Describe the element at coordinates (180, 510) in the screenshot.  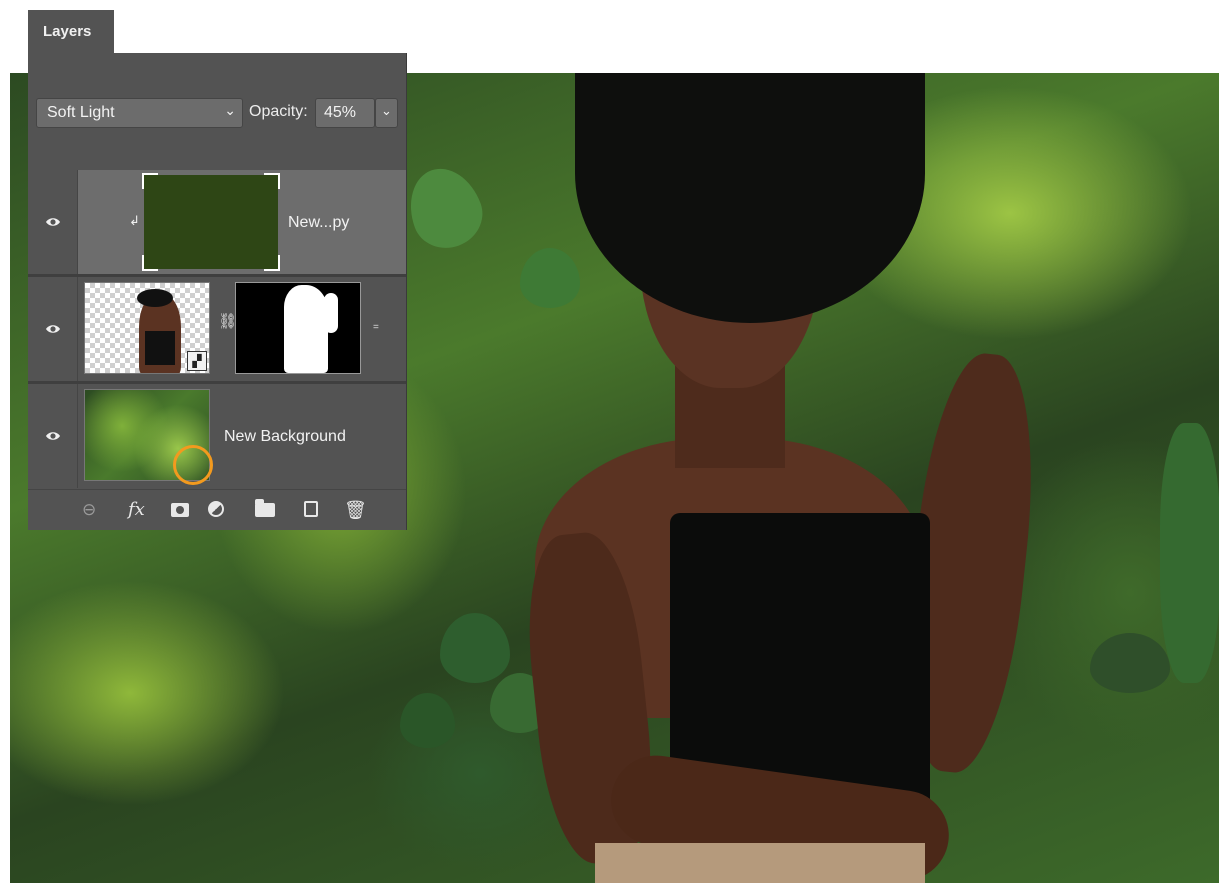
I see `add-mask-icon` at that location.